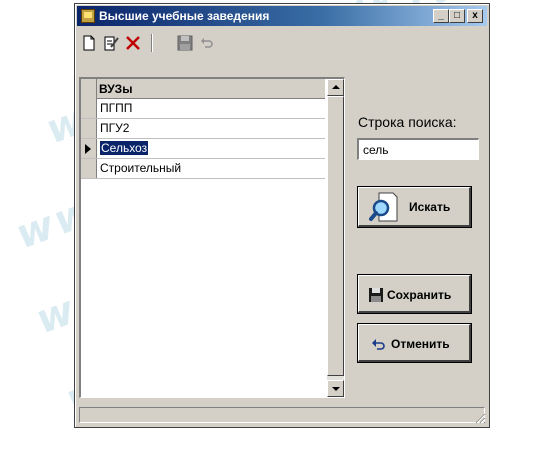  I want to click on table-cell: ПГУ2, so click(211, 128).